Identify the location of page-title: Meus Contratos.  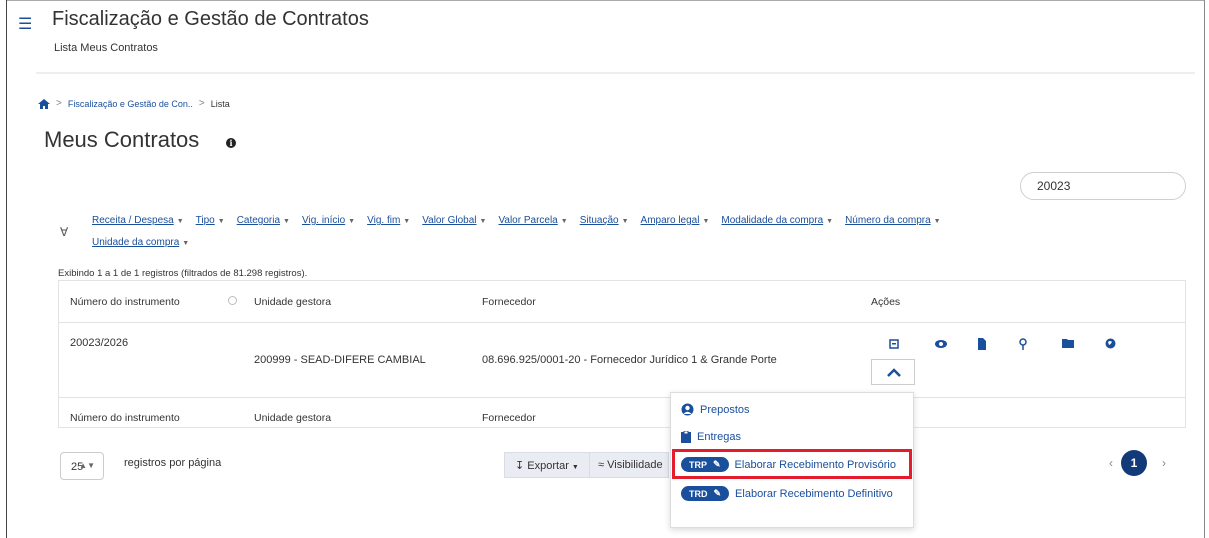
(122, 139).